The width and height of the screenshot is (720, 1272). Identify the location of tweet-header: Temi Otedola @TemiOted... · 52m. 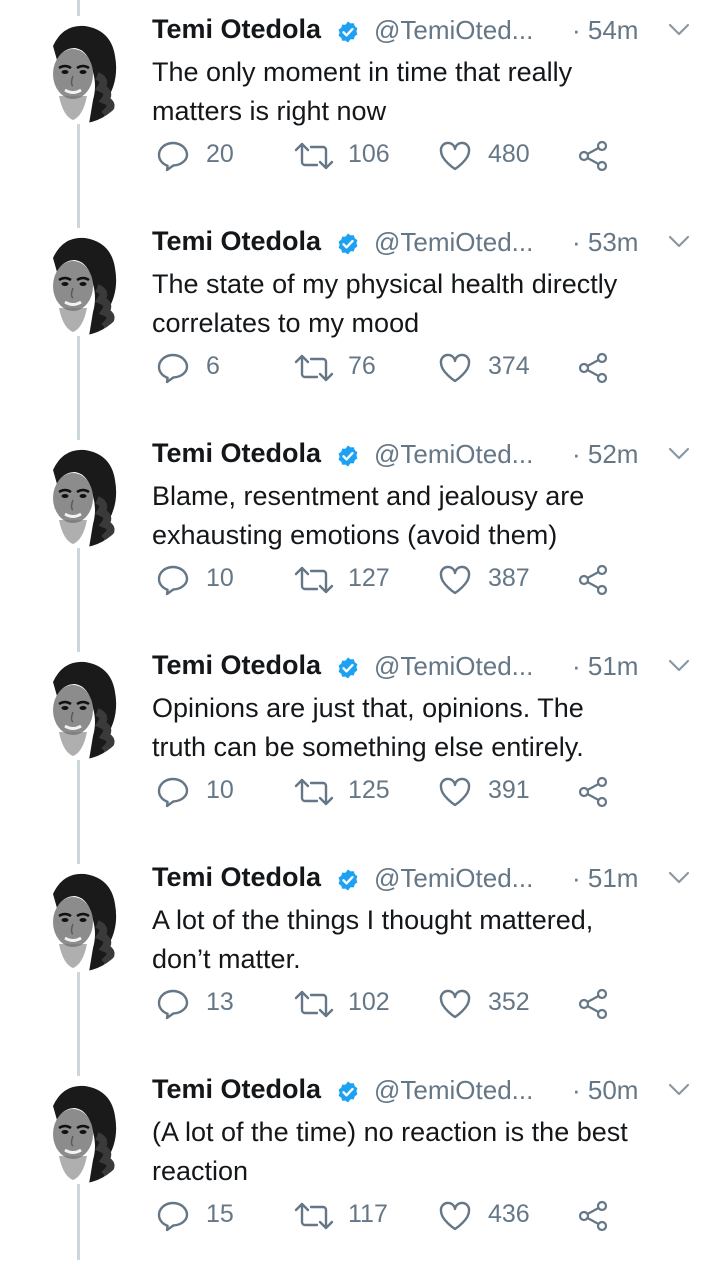
(427, 455).